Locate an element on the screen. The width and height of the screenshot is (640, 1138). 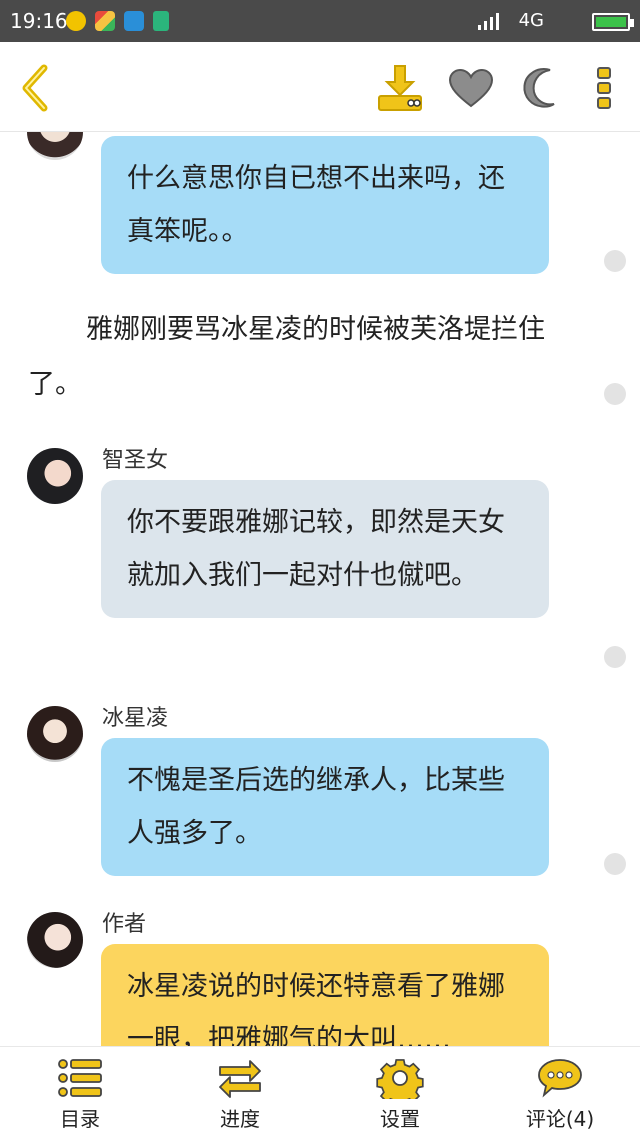
network-type: 4G is located at coordinates (531, 20).